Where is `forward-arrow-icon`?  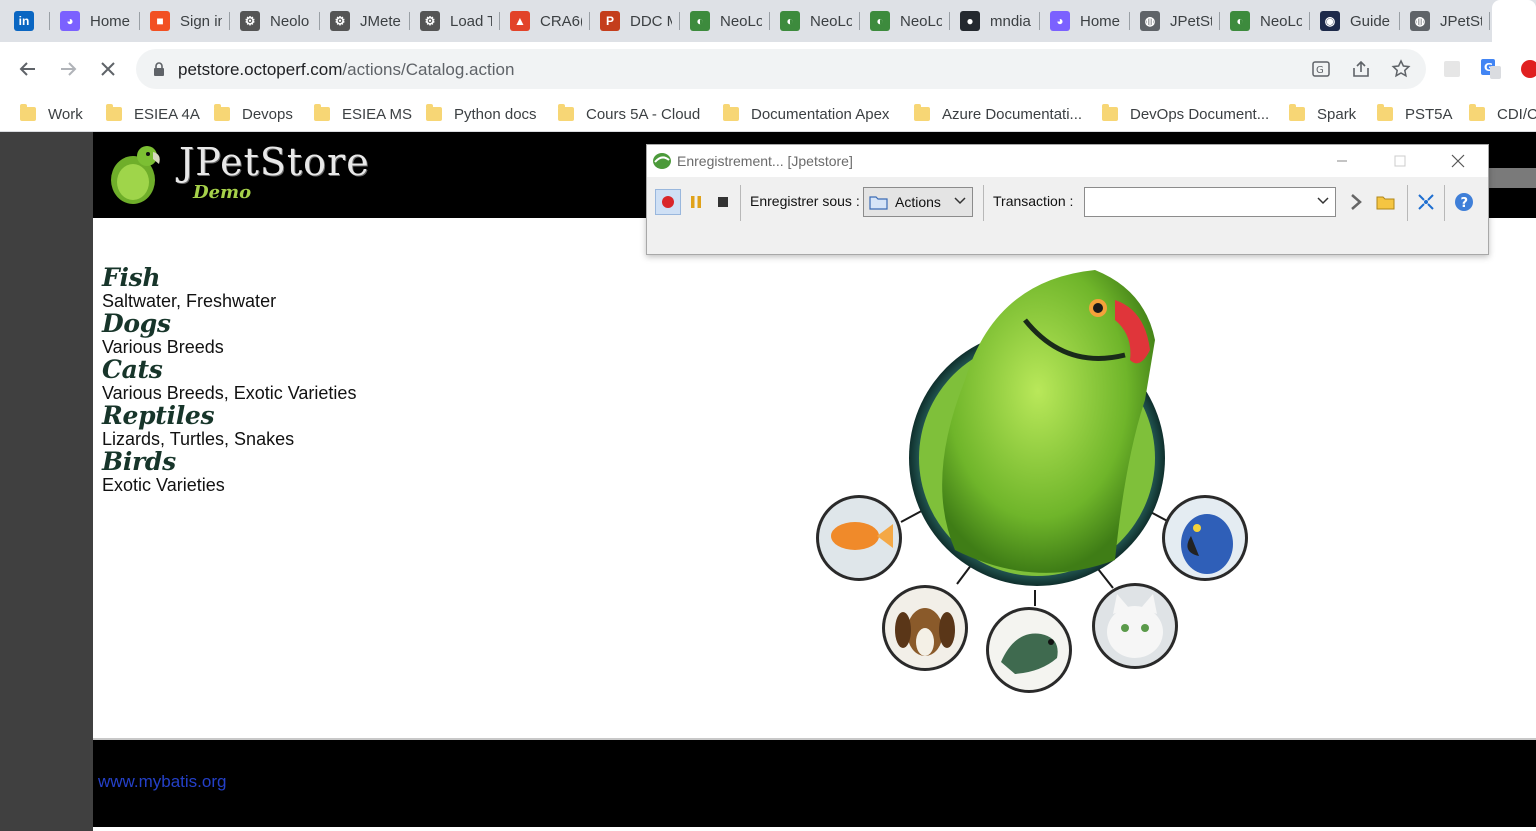
forward-arrow-icon is located at coordinates (69, 69).